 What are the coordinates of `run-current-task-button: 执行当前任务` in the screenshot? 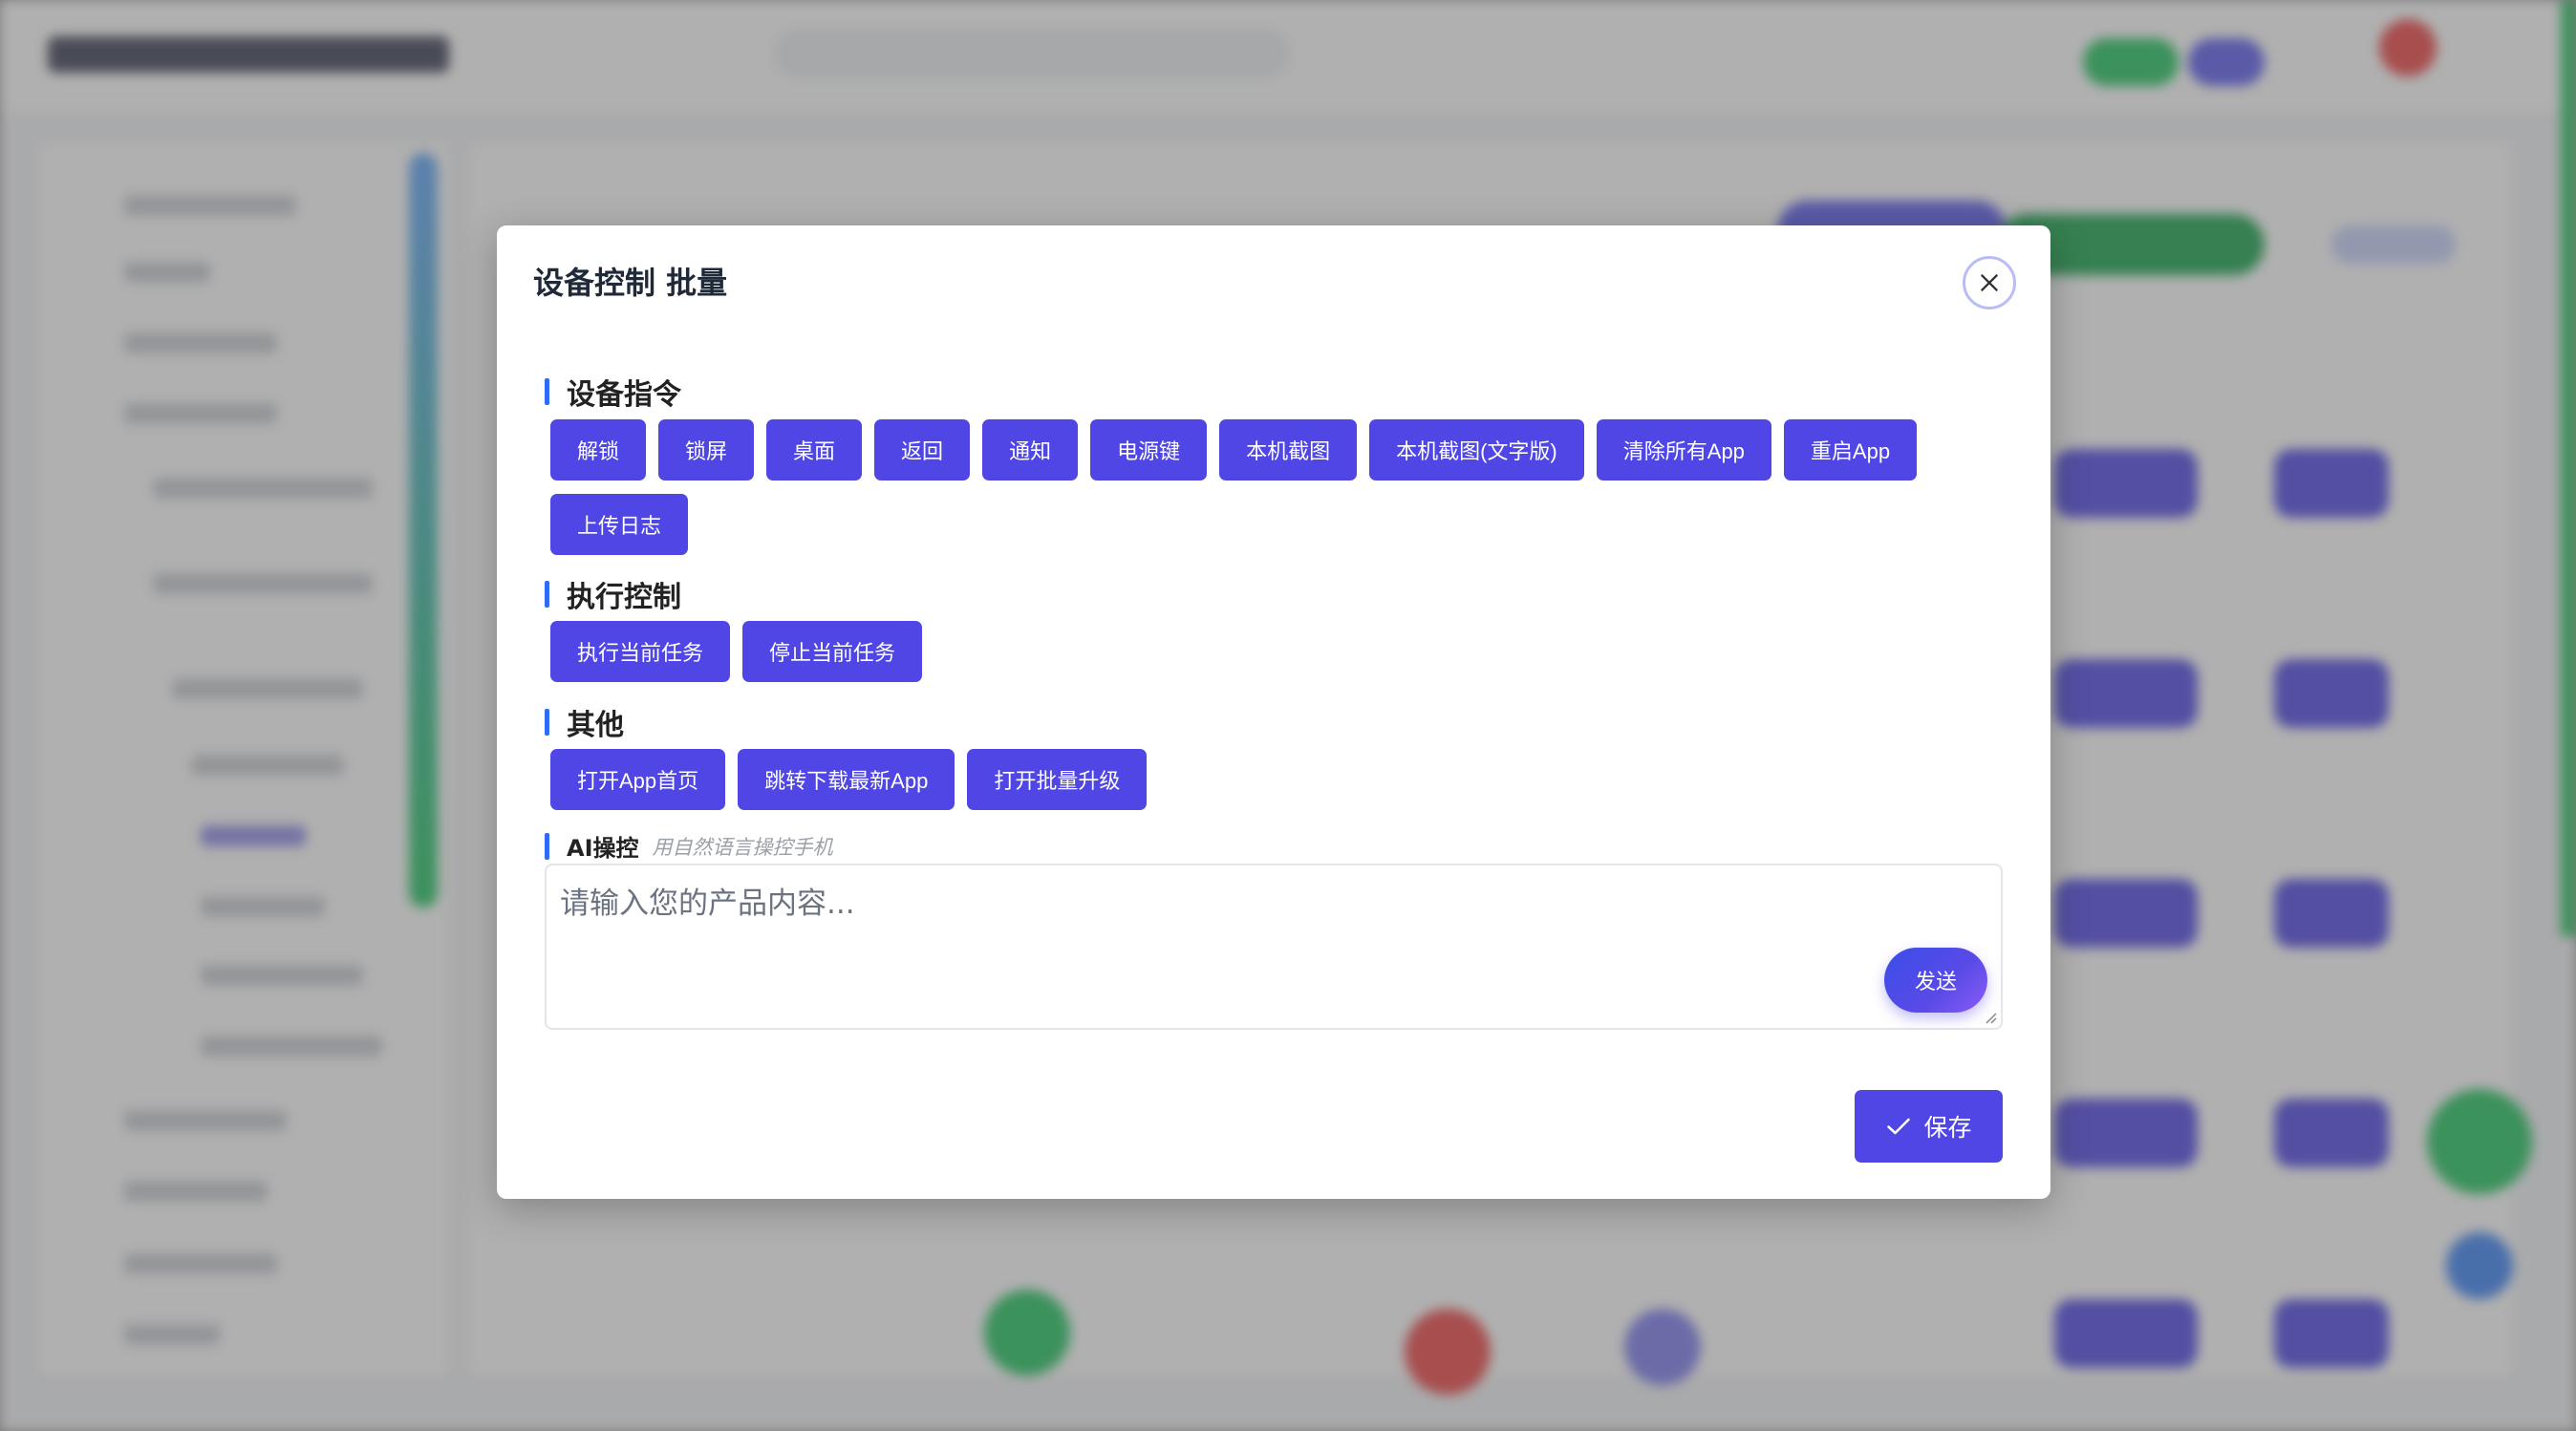 It's located at (640, 651).